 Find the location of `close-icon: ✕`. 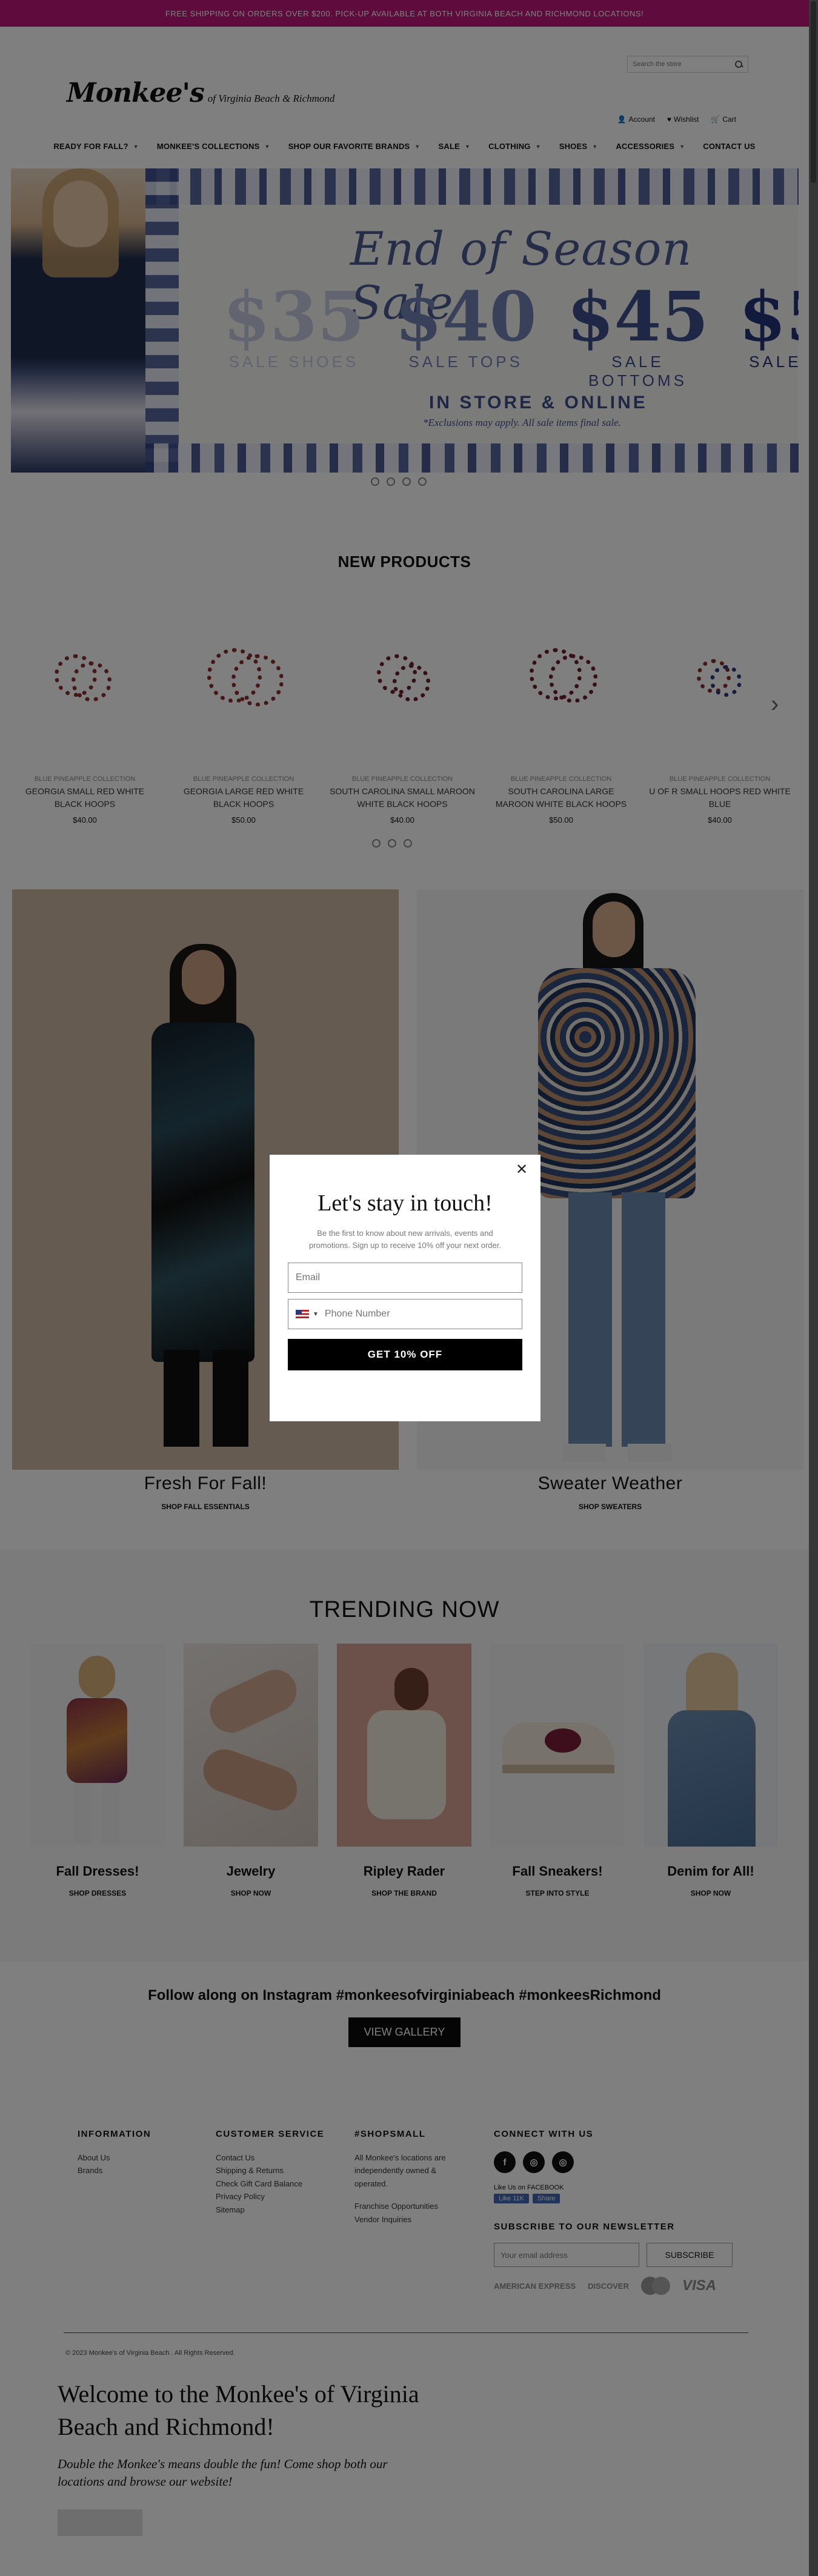

close-icon: ✕ is located at coordinates (522, 1170).